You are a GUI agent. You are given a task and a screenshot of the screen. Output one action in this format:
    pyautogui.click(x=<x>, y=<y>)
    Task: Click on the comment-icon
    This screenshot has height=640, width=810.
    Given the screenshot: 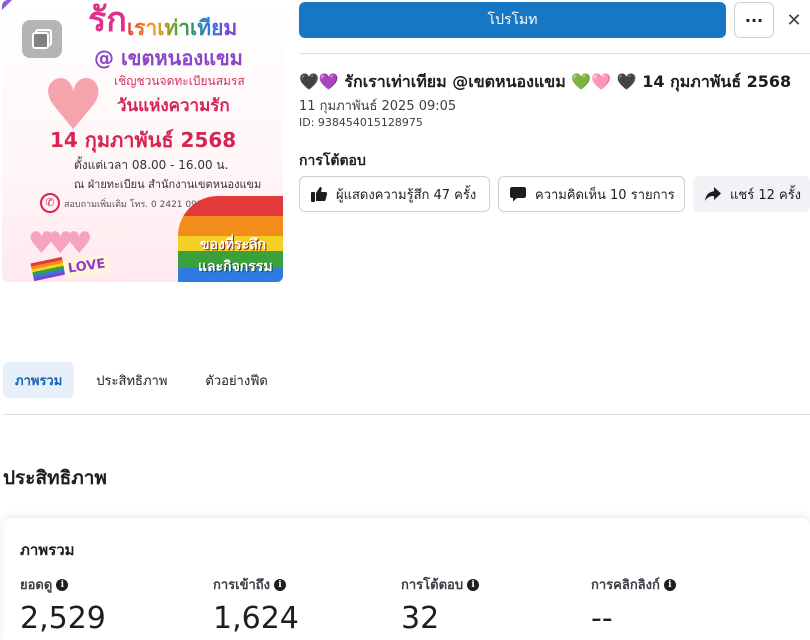 What is the action you would take?
    pyautogui.click(x=518, y=194)
    